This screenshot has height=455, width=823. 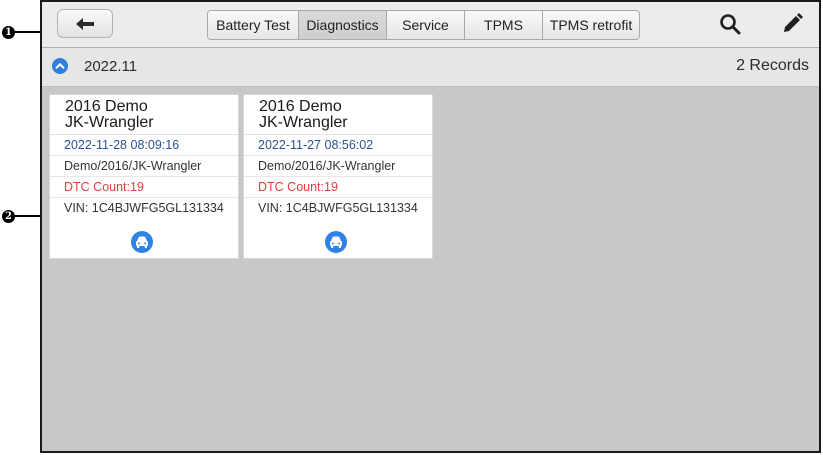 I want to click on month-group-header: 2022.11 2 Records, so click(x=430, y=67).